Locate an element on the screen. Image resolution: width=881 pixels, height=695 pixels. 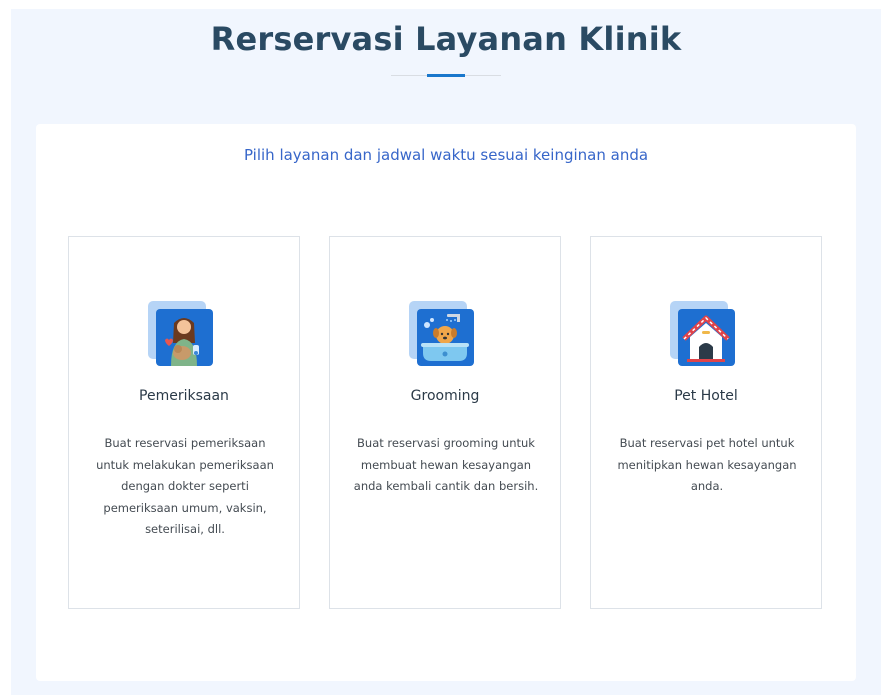
service-title: Pet Hotel is located at coordinates (706, 396).